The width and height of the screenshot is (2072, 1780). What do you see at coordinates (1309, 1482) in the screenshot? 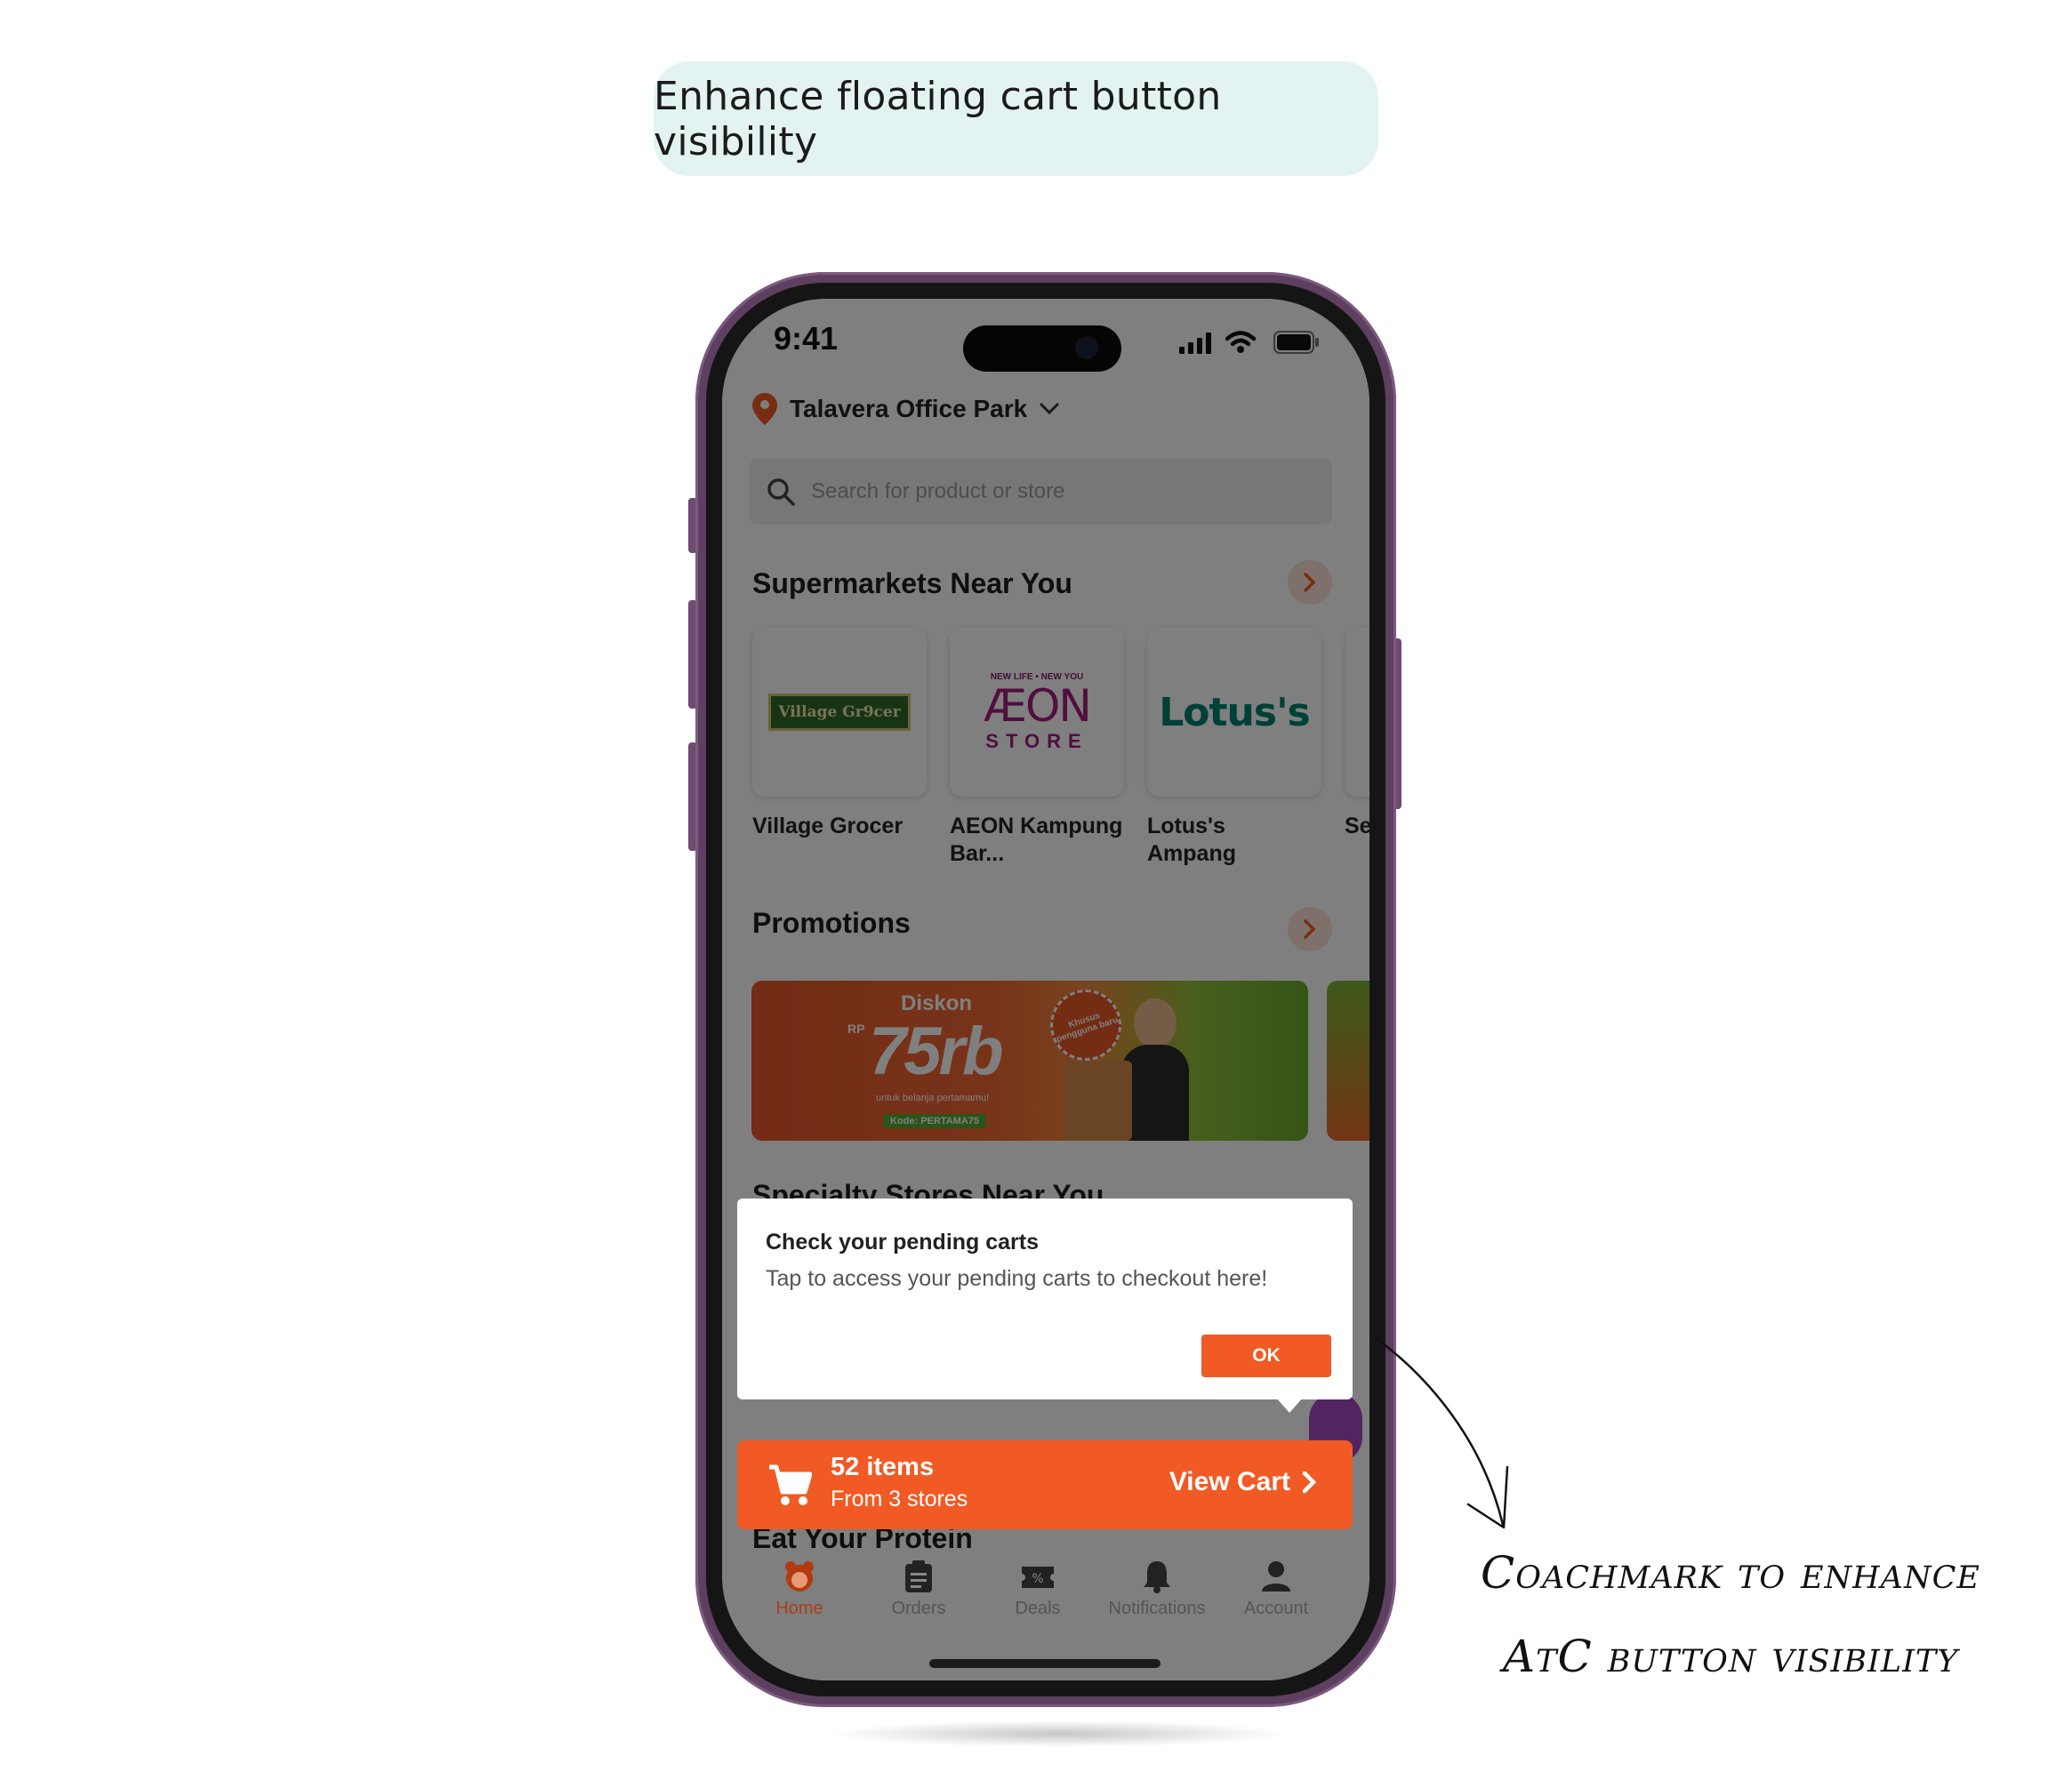
I see `chevron-right-icon` at bounding box center [1309, 1482].